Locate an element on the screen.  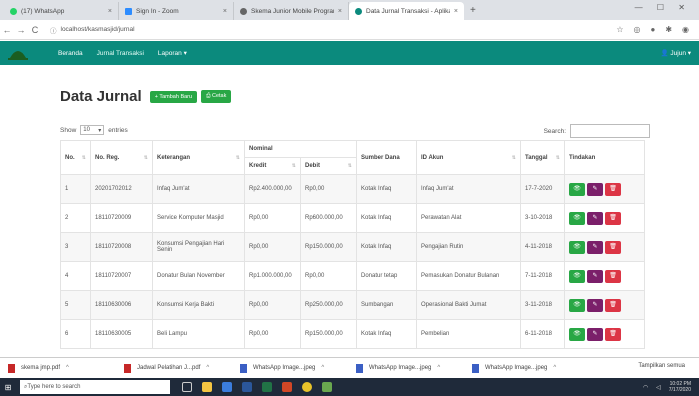
nav-beranda: Beranda is located at coordinates (70, 53).